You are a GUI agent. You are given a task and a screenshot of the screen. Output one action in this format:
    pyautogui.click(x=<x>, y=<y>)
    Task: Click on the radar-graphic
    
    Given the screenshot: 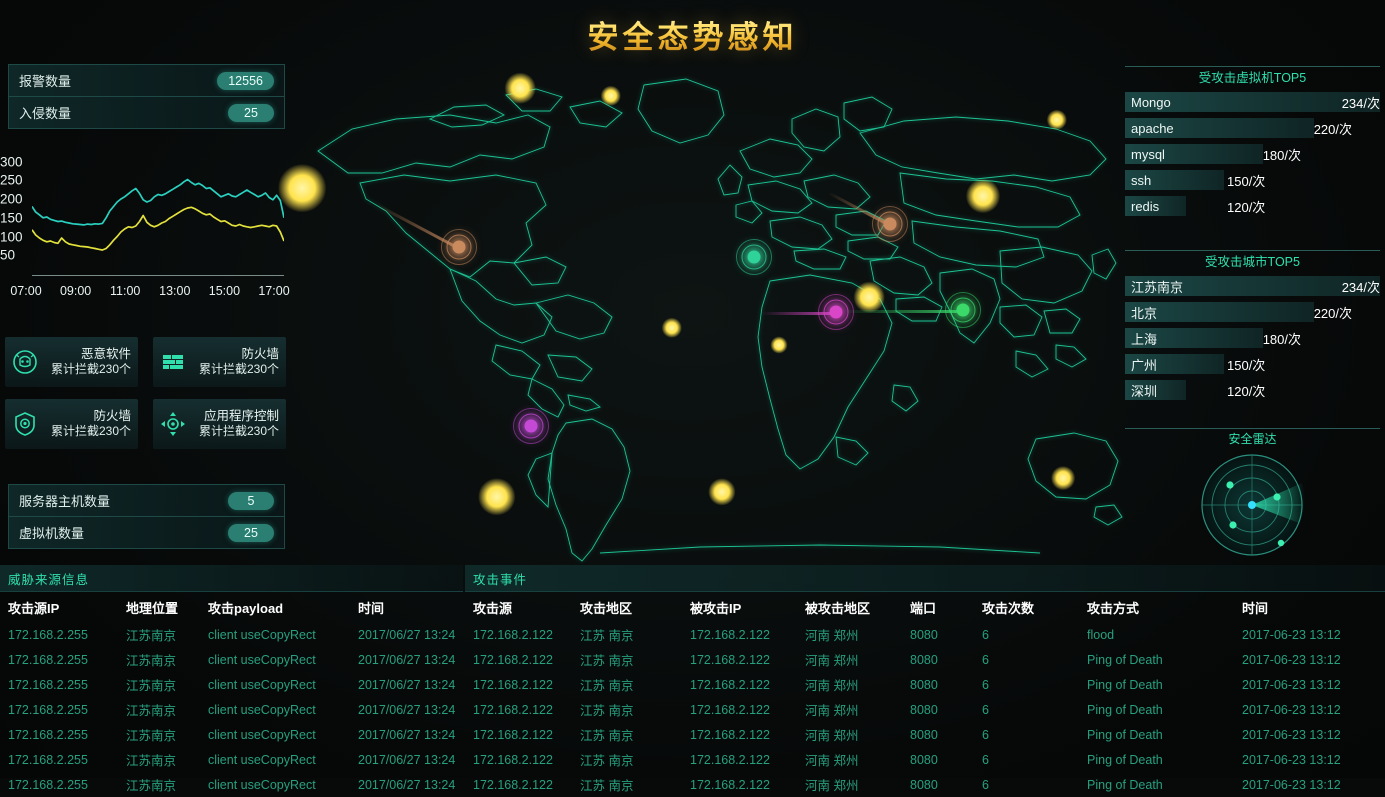 What is the action you would take?
    pyautogui.click(x=1252, y=505)
    